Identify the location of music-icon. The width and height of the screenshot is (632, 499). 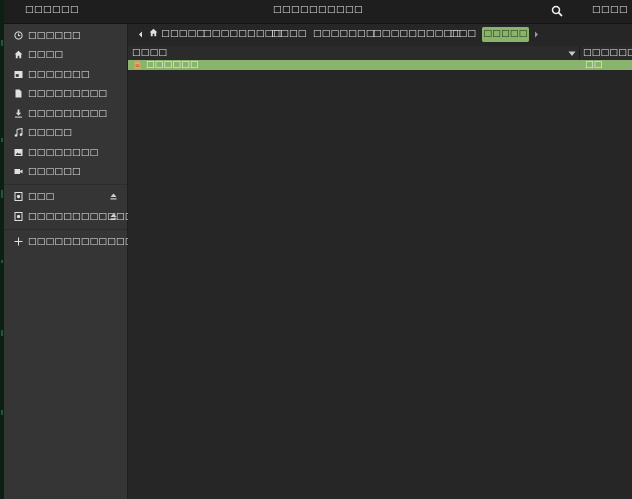
(18, 132).